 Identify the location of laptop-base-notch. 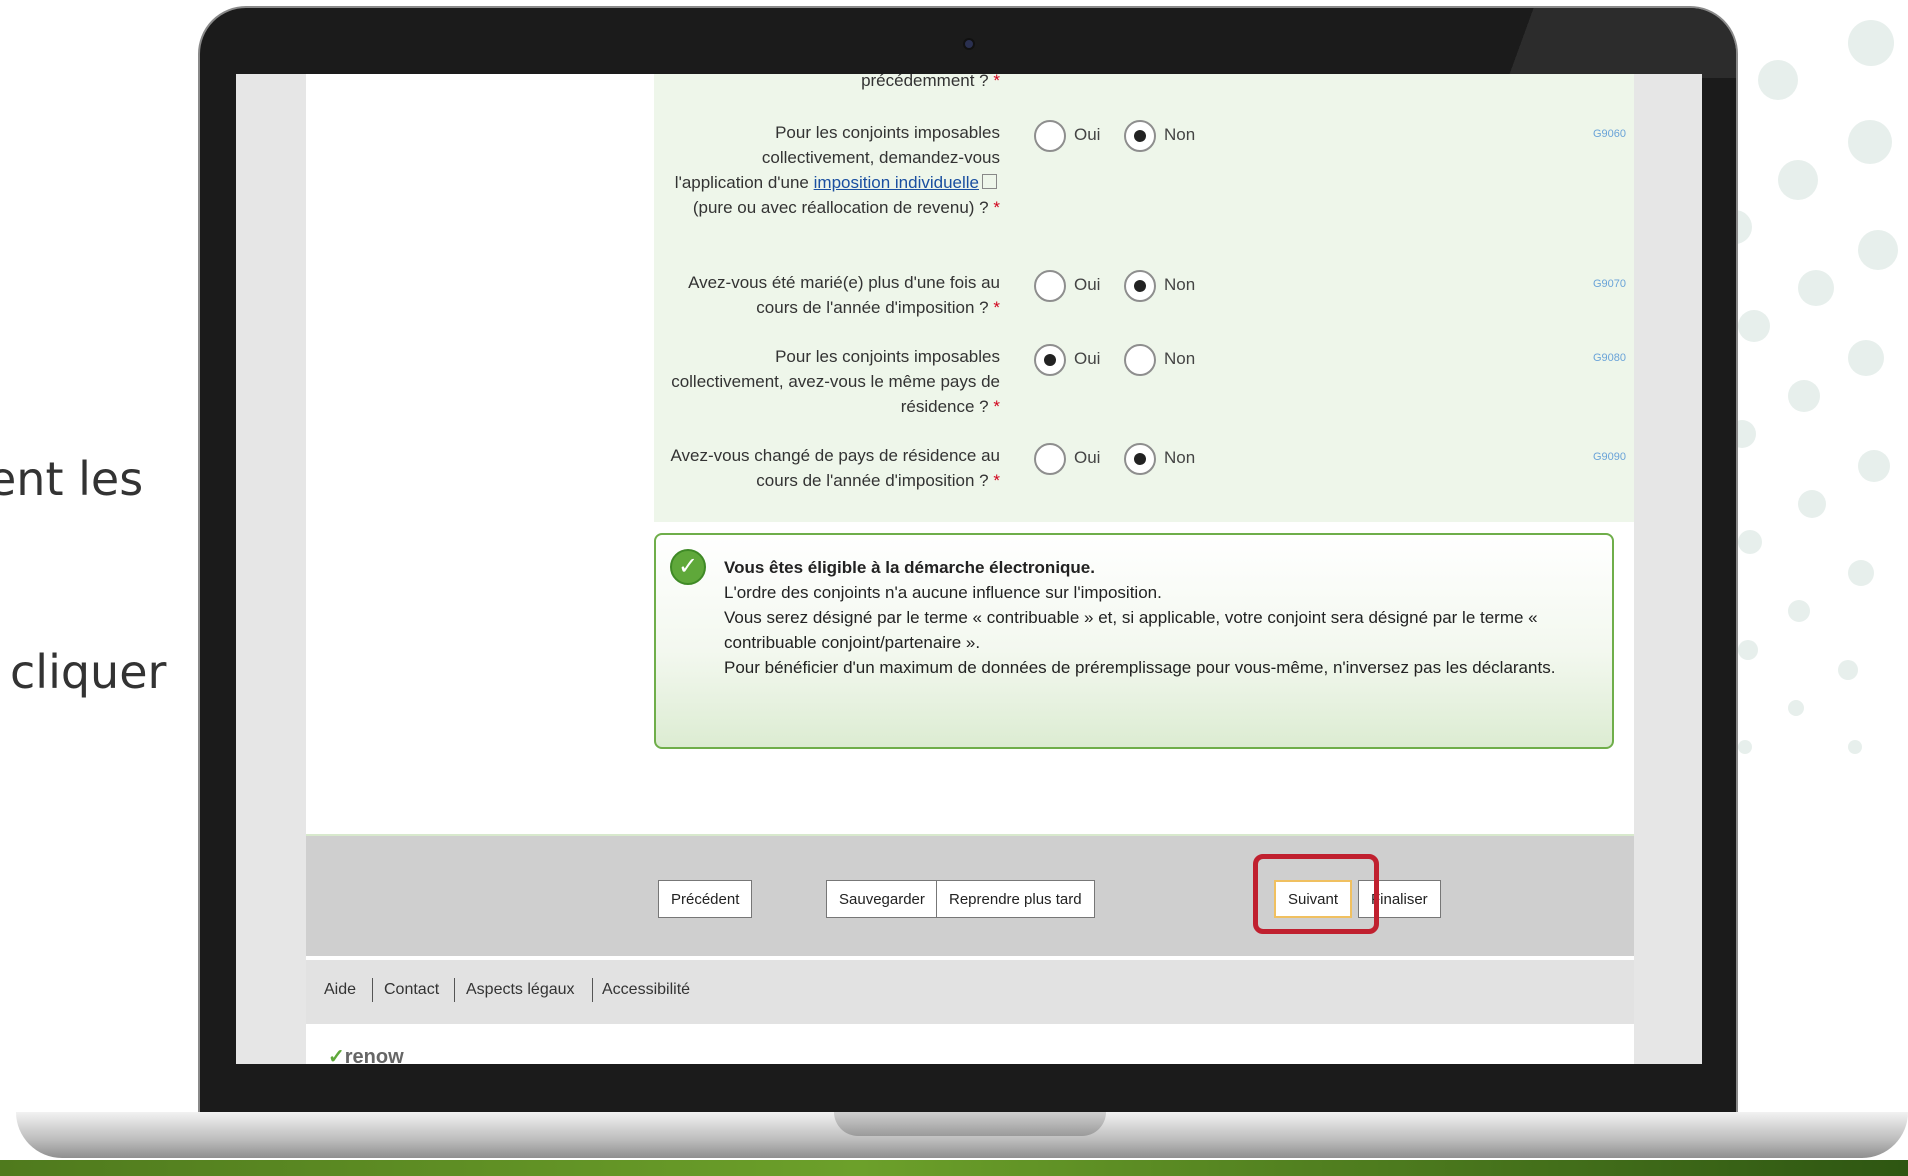
(970, 1124).